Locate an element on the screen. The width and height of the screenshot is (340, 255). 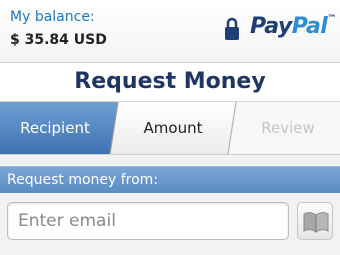
balance-label: My balance: is located at coordinates (52, 17).